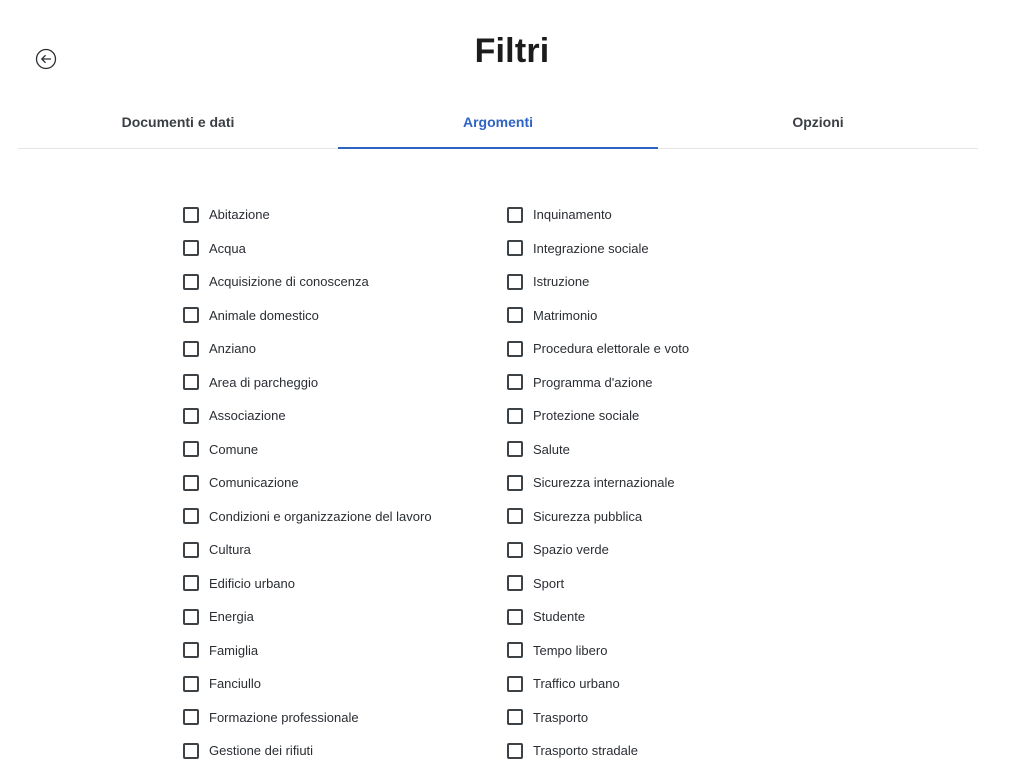 This screenshot has width=1024, height=768. I want to click on filter-option: Trasporto stradale, so click(598, 751).